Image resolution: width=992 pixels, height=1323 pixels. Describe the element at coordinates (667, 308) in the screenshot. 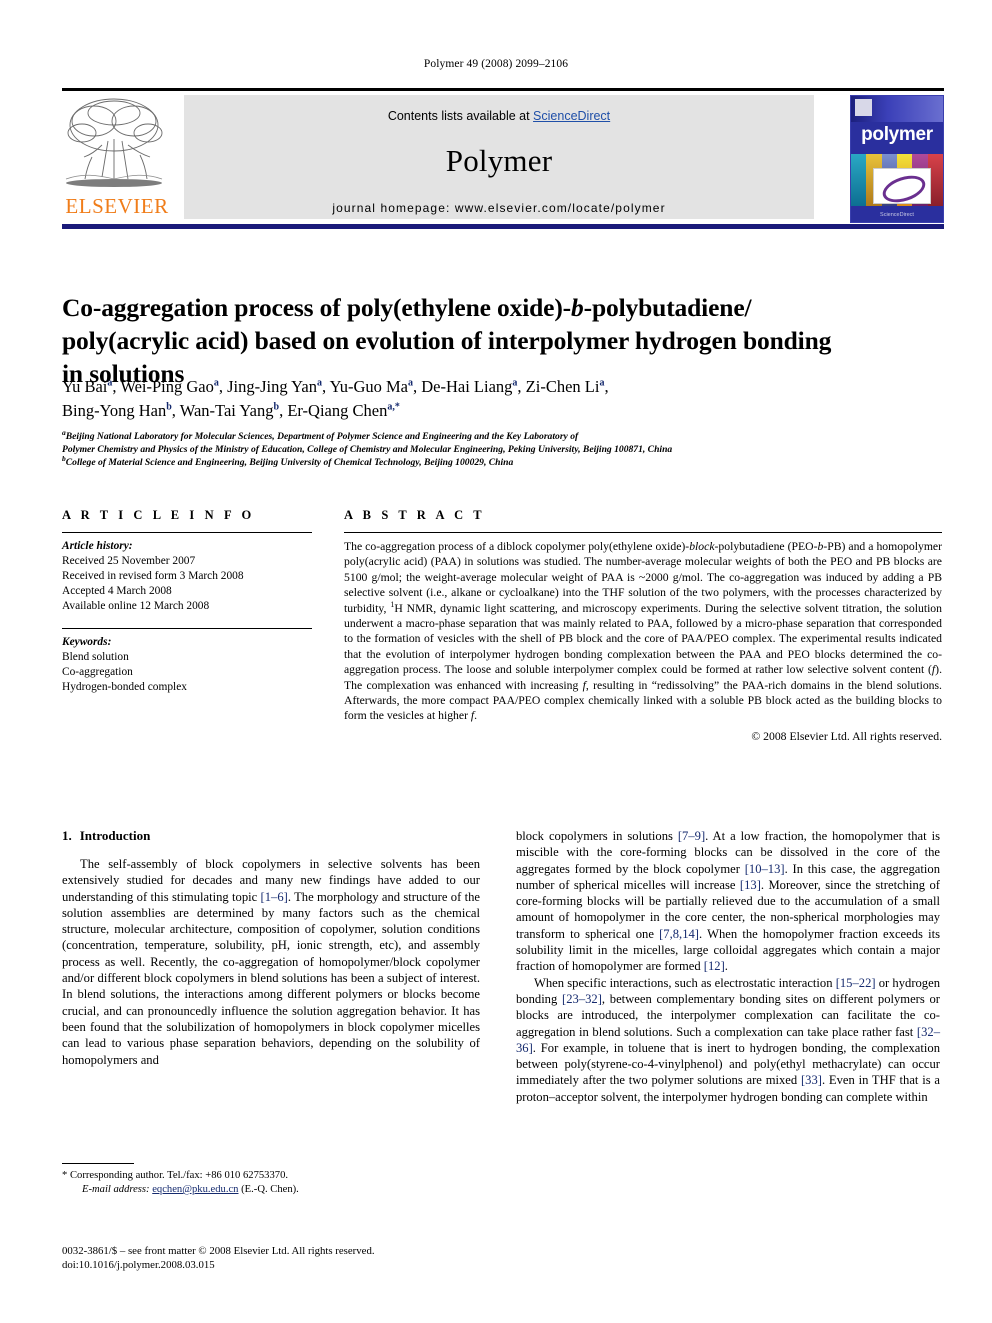

I see `title-part-2: -polybutadiene/` at that location.